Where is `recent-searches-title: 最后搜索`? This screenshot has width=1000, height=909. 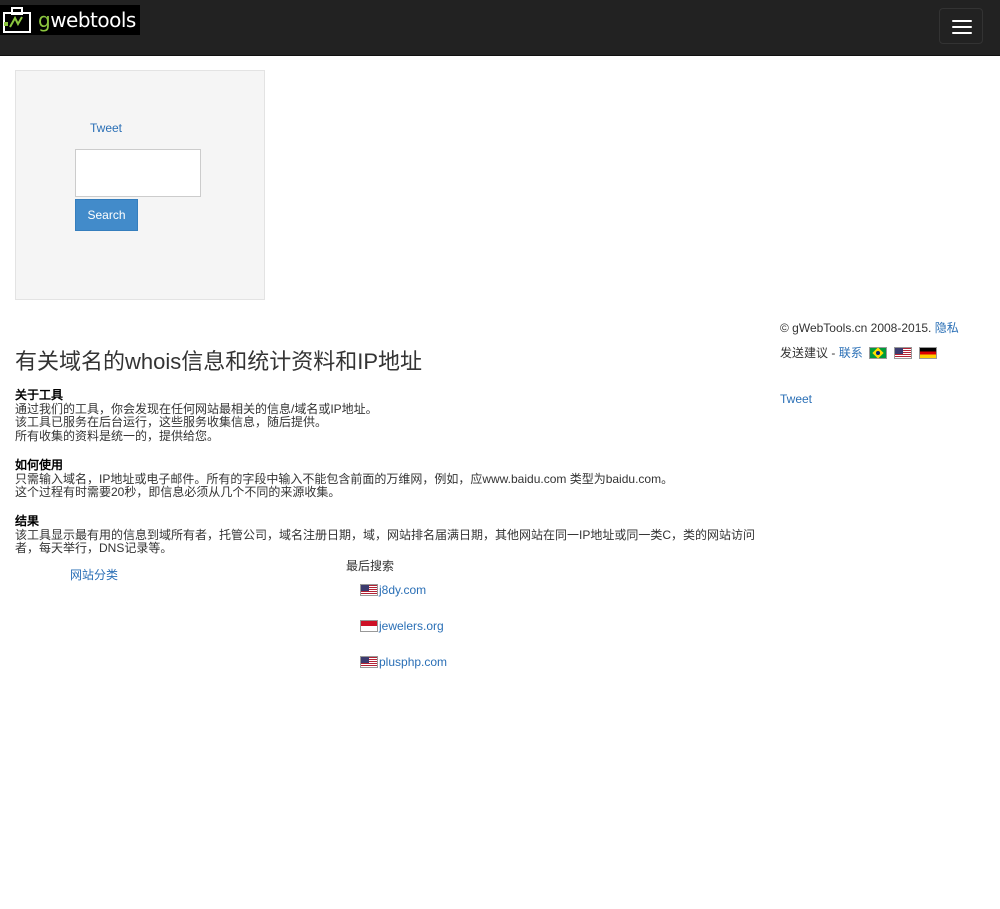
recent-searches-title: 最后搜索 is located at coordinates (370, 566).